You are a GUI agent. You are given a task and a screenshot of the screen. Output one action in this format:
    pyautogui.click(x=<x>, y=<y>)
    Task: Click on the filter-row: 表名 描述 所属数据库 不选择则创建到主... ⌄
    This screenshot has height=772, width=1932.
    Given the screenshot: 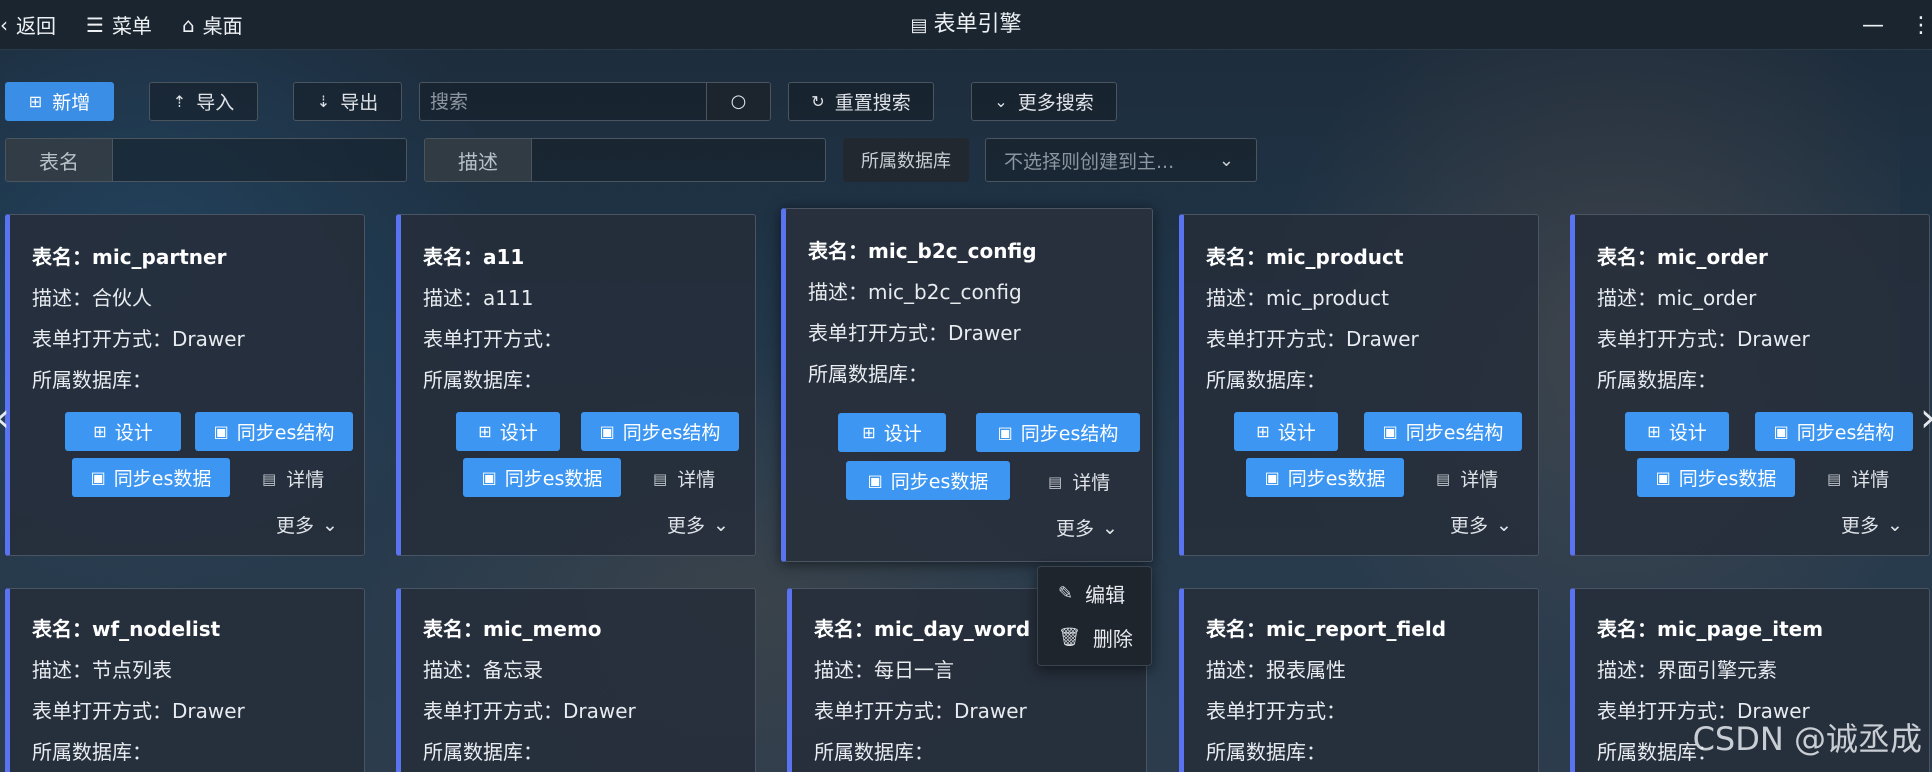 What is the action you would take?
    pyautogui.click(x=631, y=160)
    